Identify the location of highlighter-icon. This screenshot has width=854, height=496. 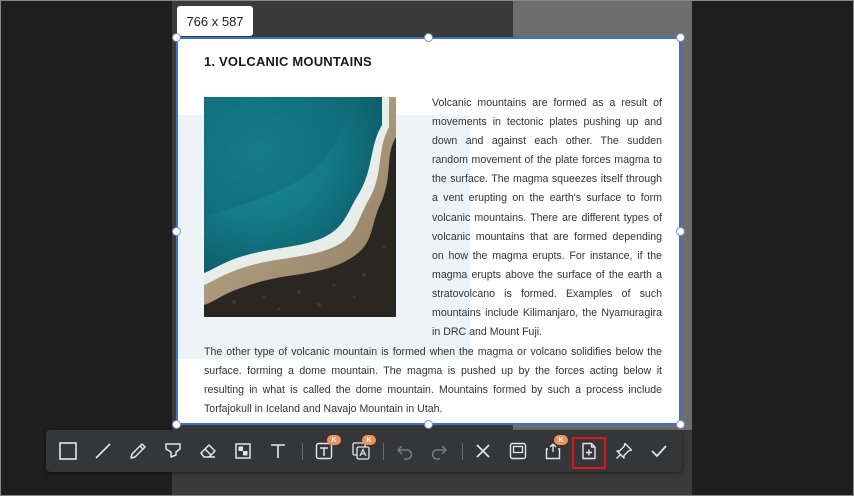
(173, 450).